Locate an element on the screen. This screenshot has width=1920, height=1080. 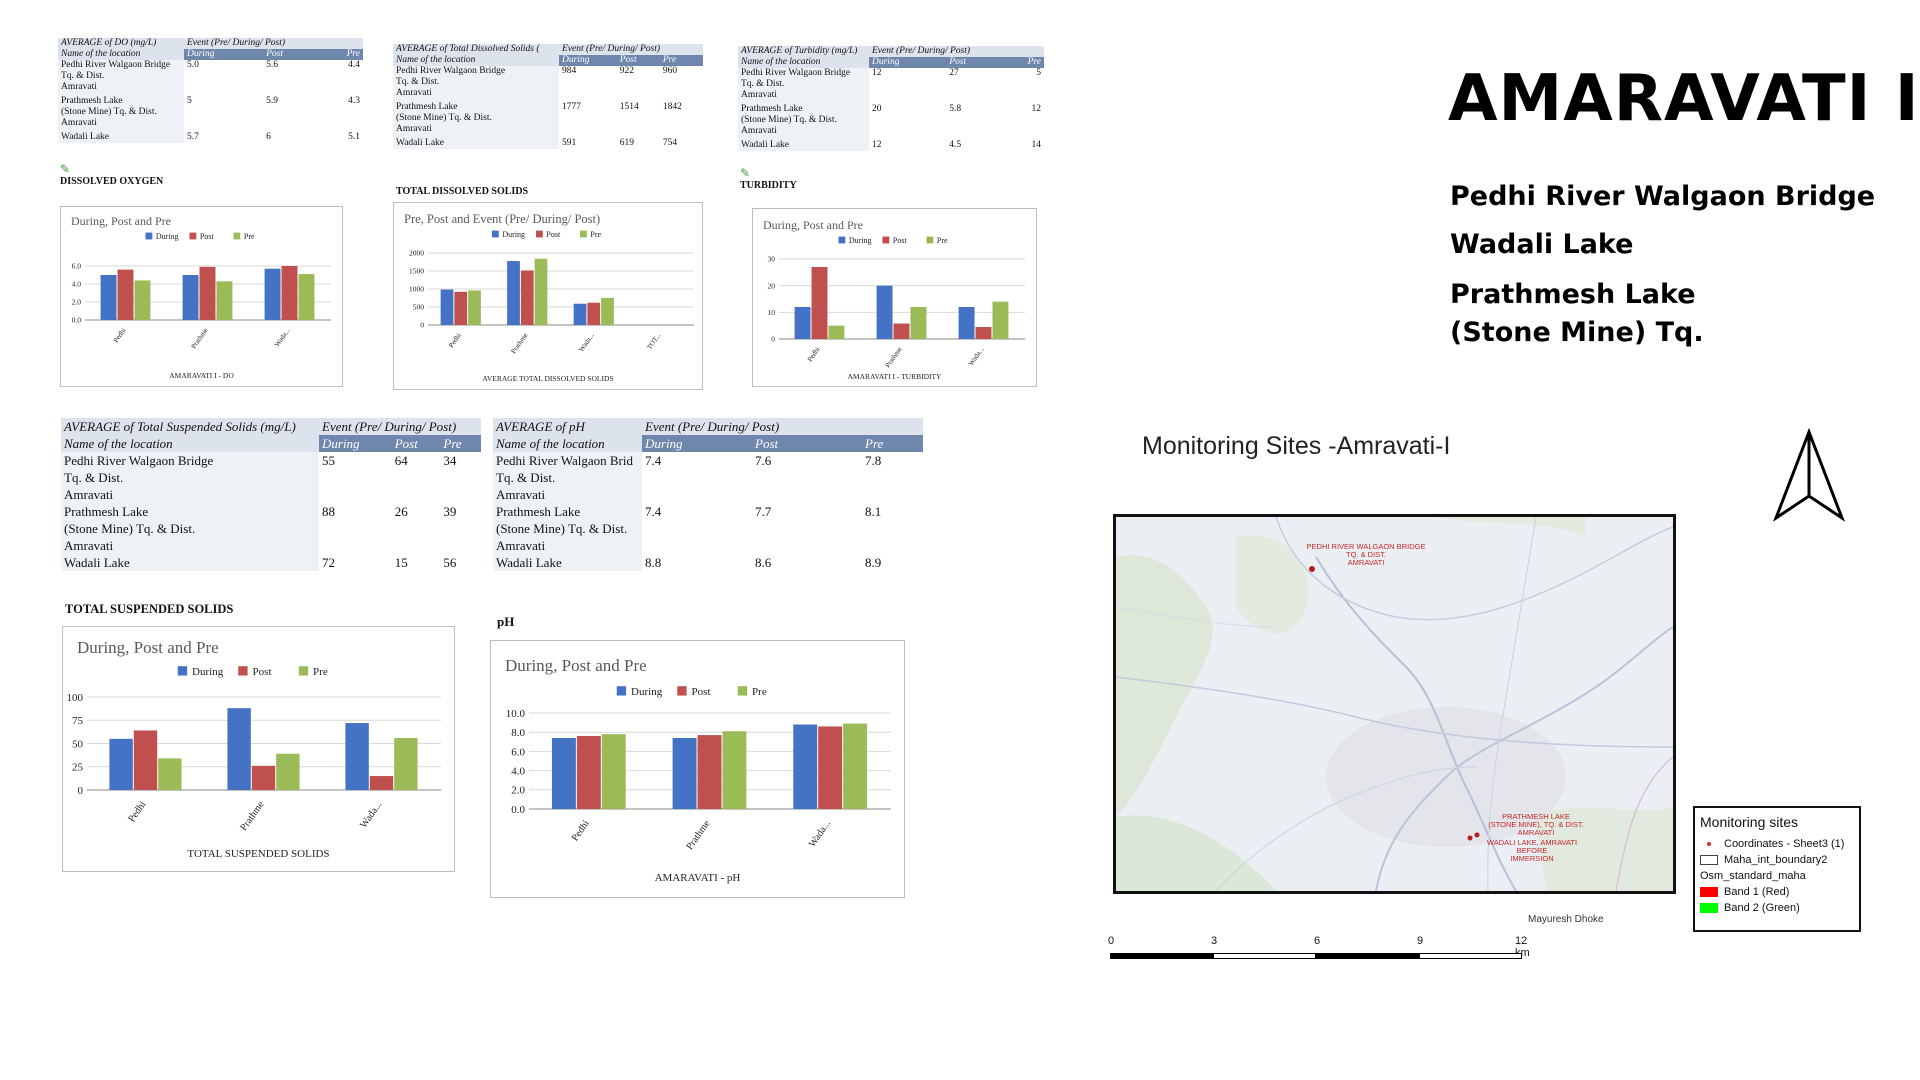
table-cell: 4.5 is located at coordinates (955, 145).